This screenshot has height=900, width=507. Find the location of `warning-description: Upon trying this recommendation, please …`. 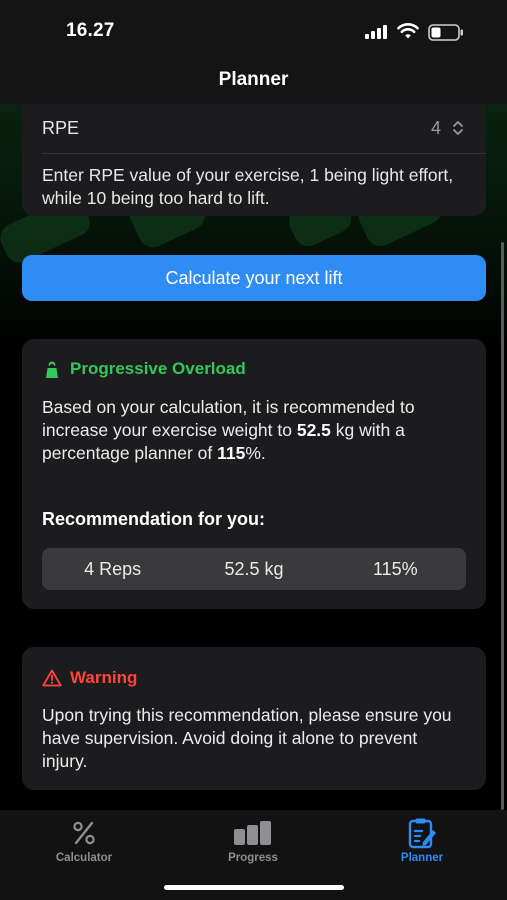

warning-description: Upon trying this recommendation, please … is located at coordinates (247, 738).